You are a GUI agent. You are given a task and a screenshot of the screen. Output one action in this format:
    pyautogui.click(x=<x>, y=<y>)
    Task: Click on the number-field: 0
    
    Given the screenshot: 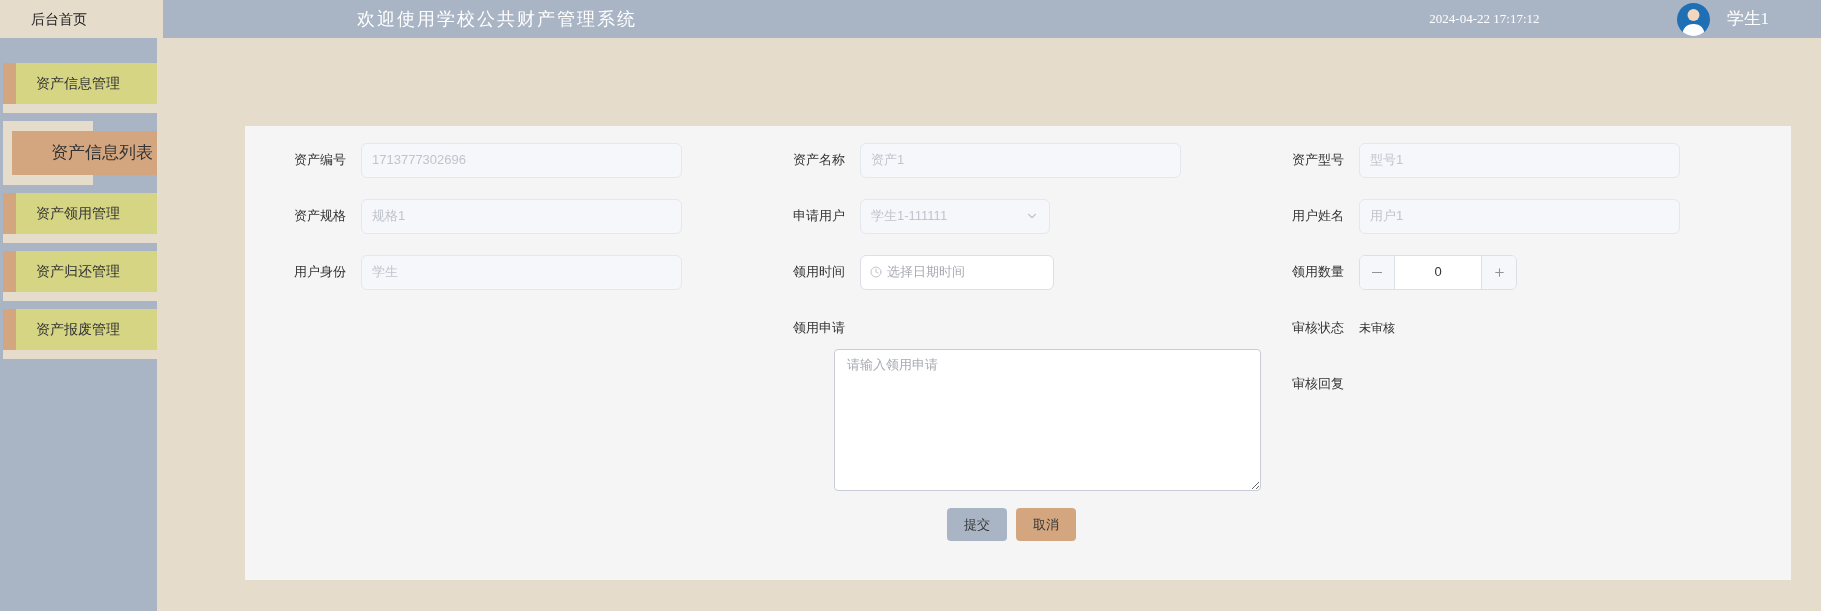 What is the action you would take?
    pyautogui.click(x=1438, y=272)
    